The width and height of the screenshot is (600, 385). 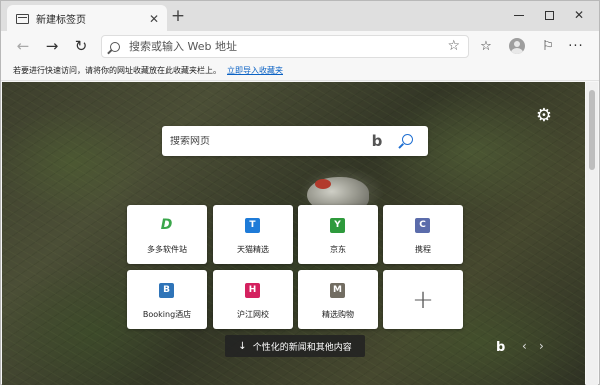 What do you see at coordinates (592, 130) in the screenshot?
I see `scrollbar-thumb` at bounding box center [592, 130].